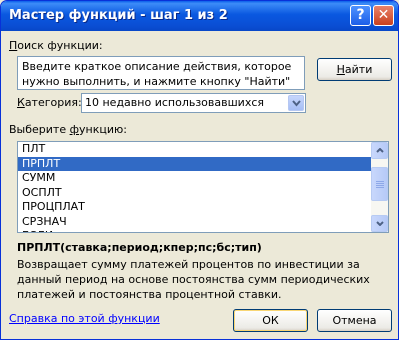  I want to click on arrow-up-icon, so click(380, 150).